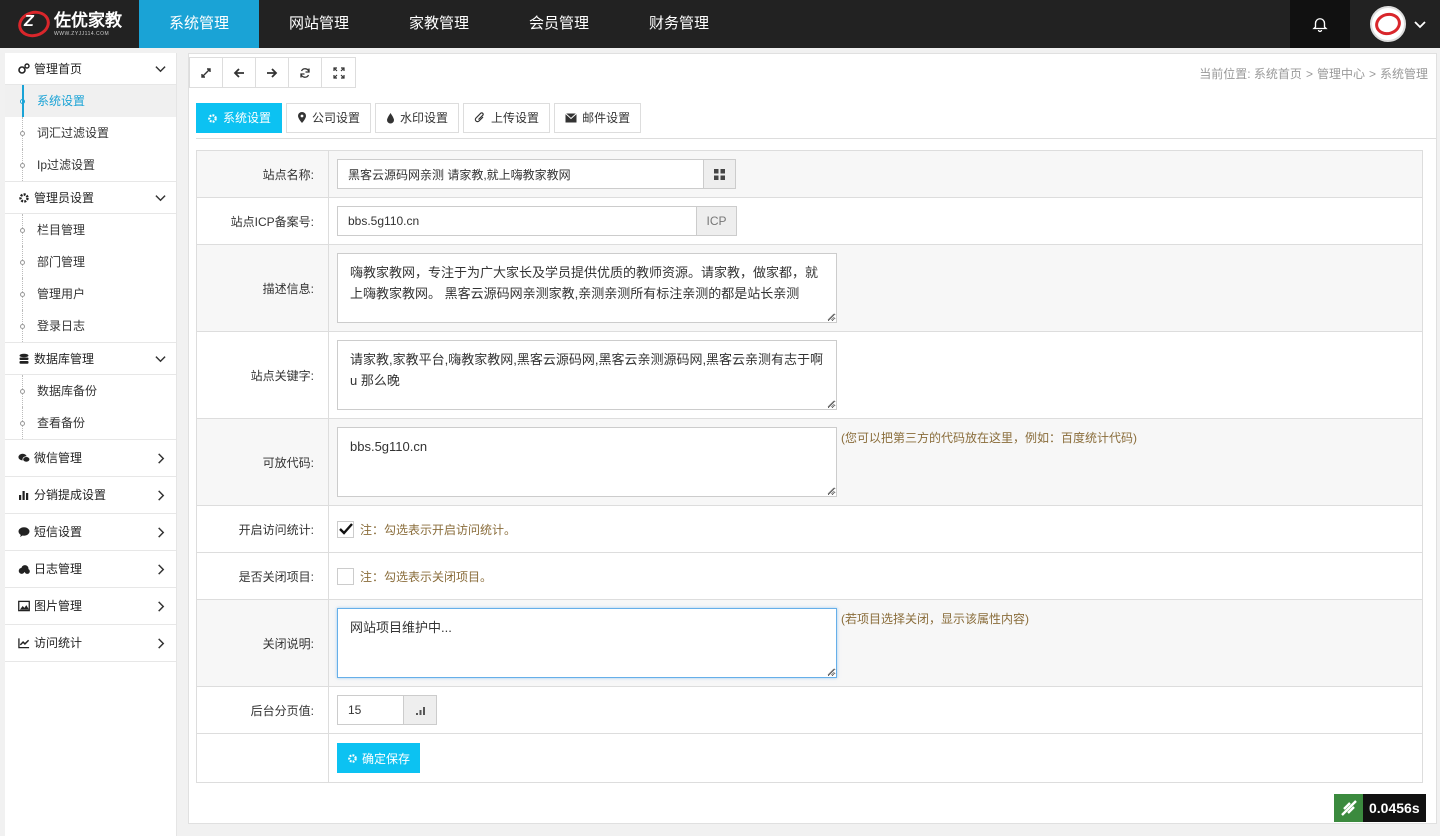  What do you see at coordinates (73, 133) in the screenshot?
I see `sidebar-item-label: 词汇过滤设置` at bounding box center [73, 133].